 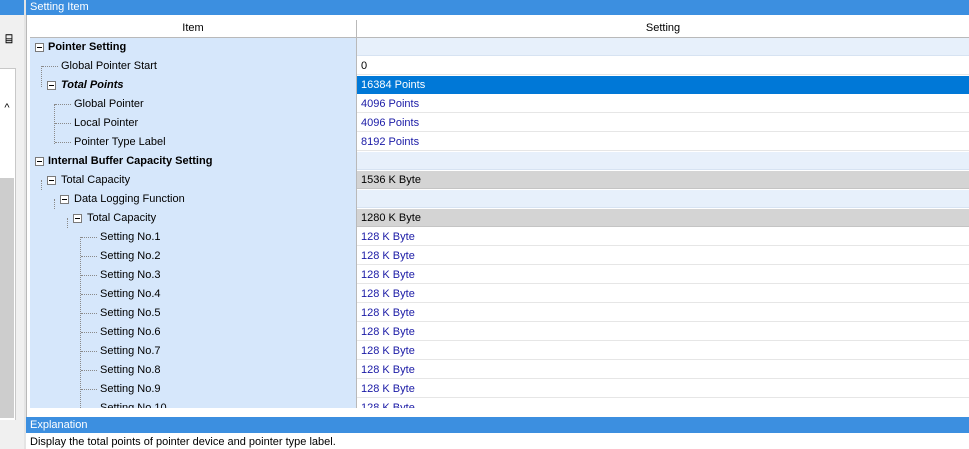 I want to click on row-label: Setting No.8, so click(x=130, y=370).